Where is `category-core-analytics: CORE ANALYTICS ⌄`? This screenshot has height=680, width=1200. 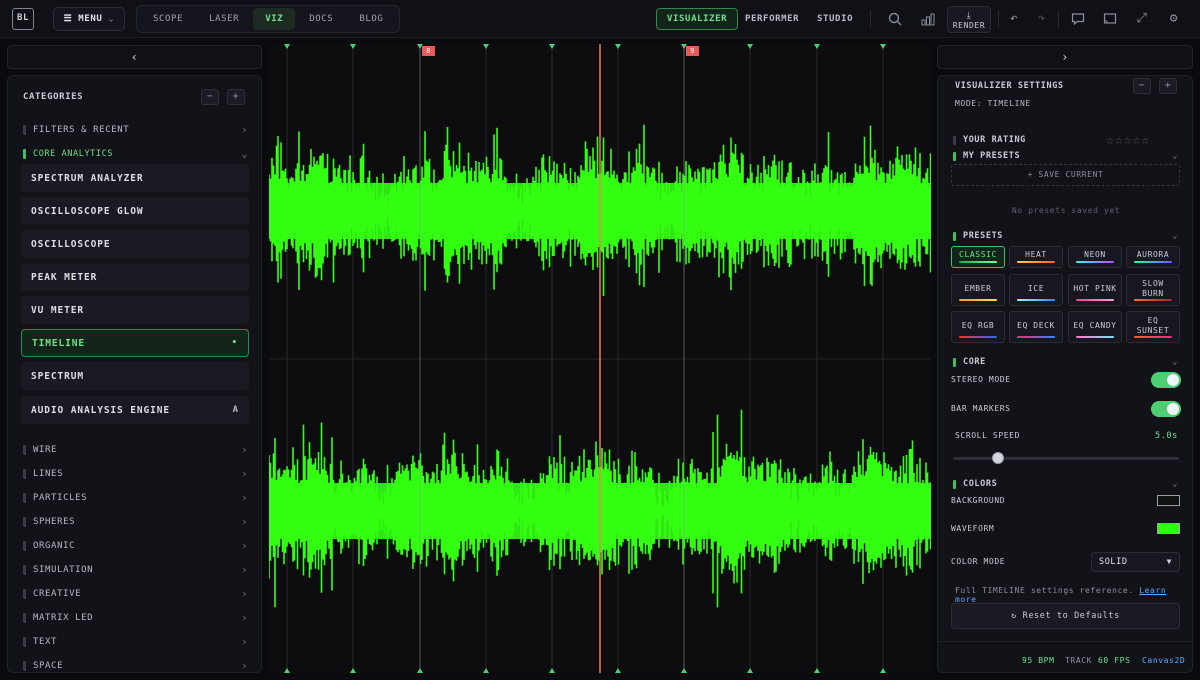
category-core-analytics: CORE ANALYTICS ⌄ is located at coordinates (135, 154).